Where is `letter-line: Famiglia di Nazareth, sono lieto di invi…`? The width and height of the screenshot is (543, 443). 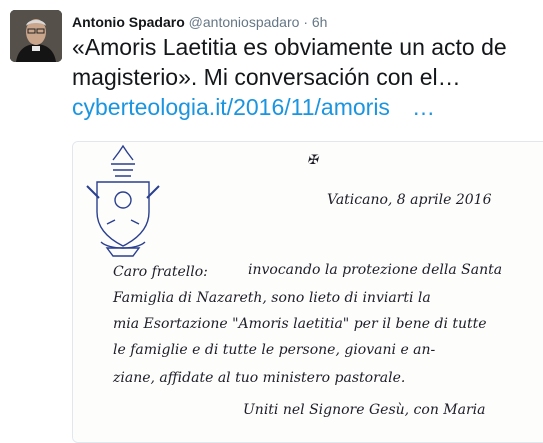 letter-line: Famiglia di Nazareth, sono lieto di invi… is located at coordinates (271, 298).